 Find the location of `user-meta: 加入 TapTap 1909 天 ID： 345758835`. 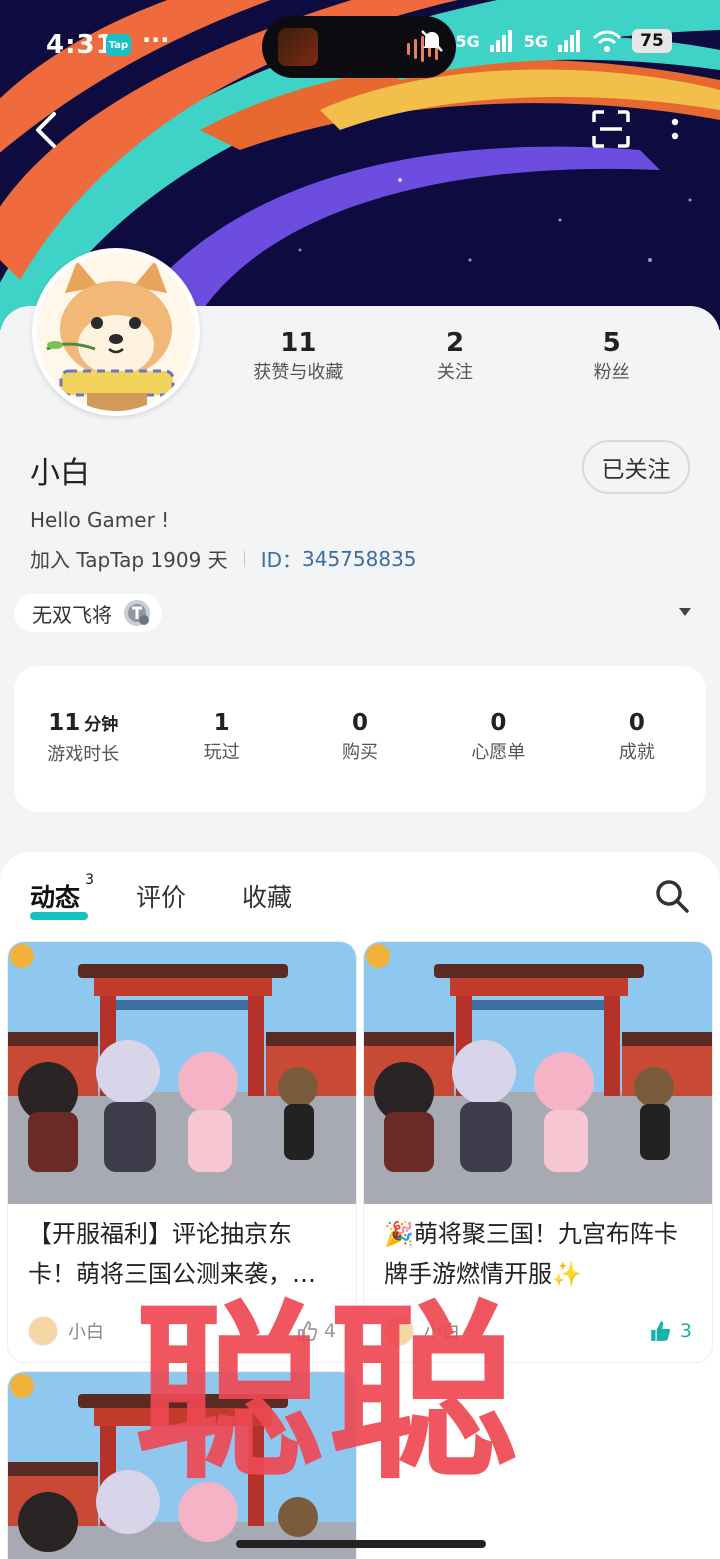

user-meta: 加入 TapTap 1909 天 ID： 345758835 is located at coordinates (223, 558).